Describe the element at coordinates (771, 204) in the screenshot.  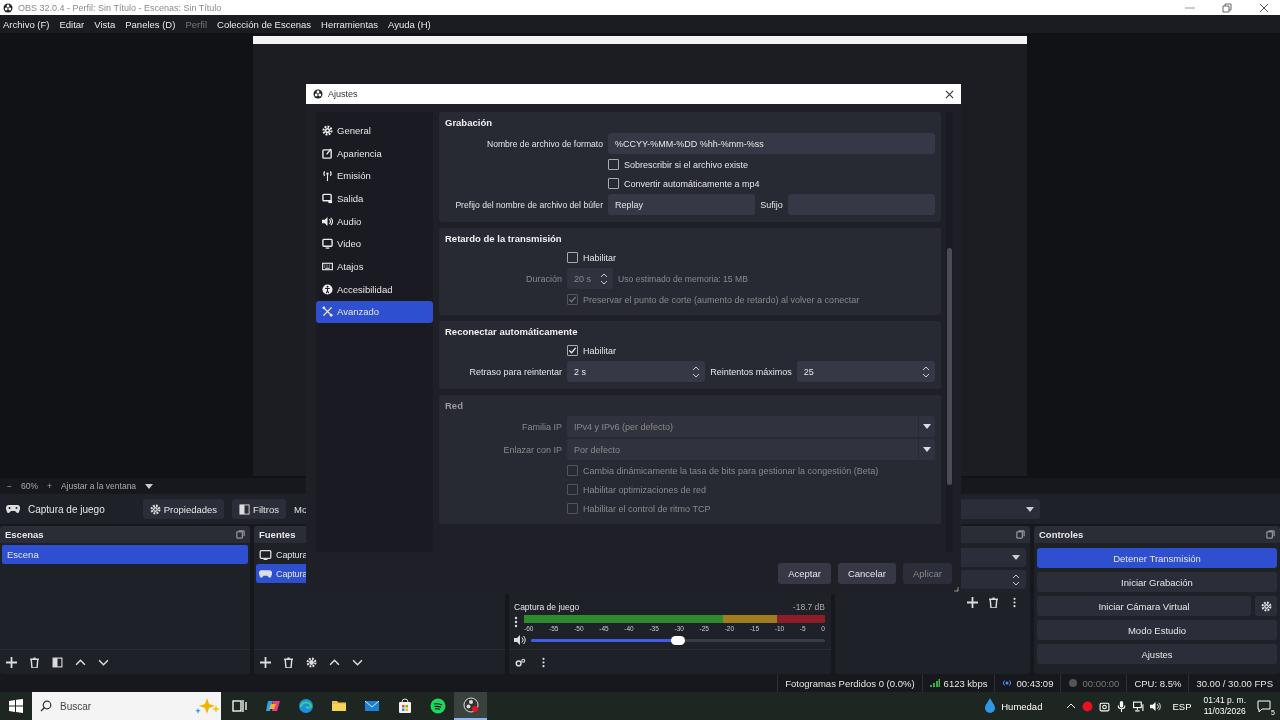
I see `field-label: Sufijo` at that location.